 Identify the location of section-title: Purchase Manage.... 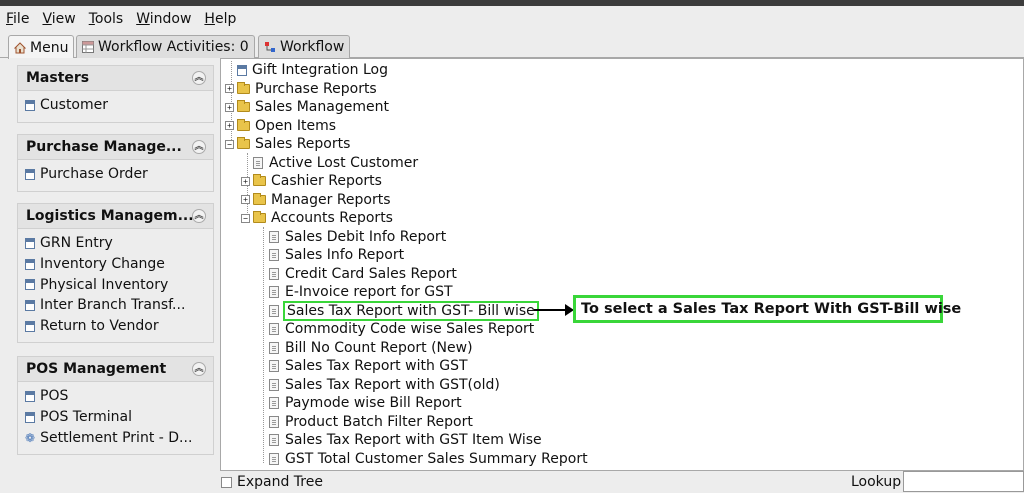
(104, 147).